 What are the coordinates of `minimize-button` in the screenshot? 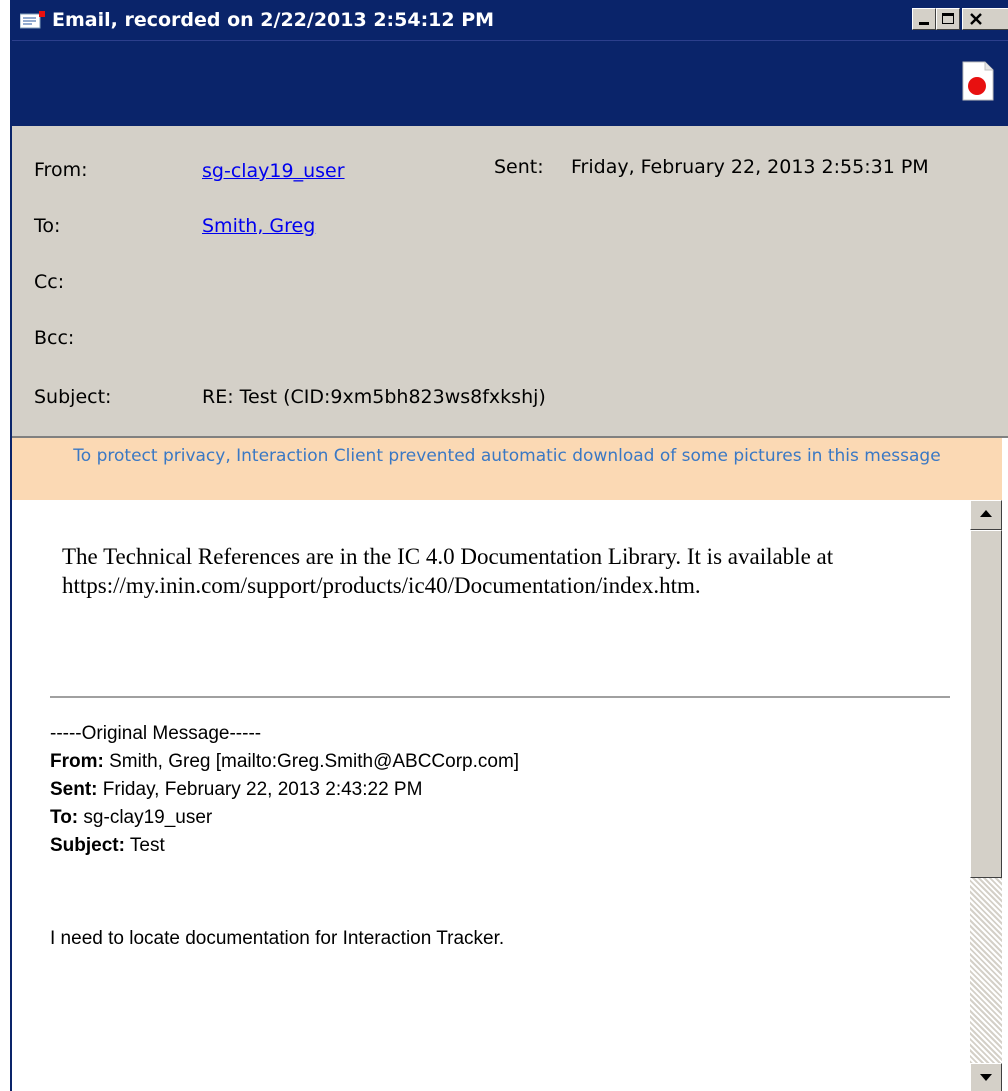 It's located at (924, 19).